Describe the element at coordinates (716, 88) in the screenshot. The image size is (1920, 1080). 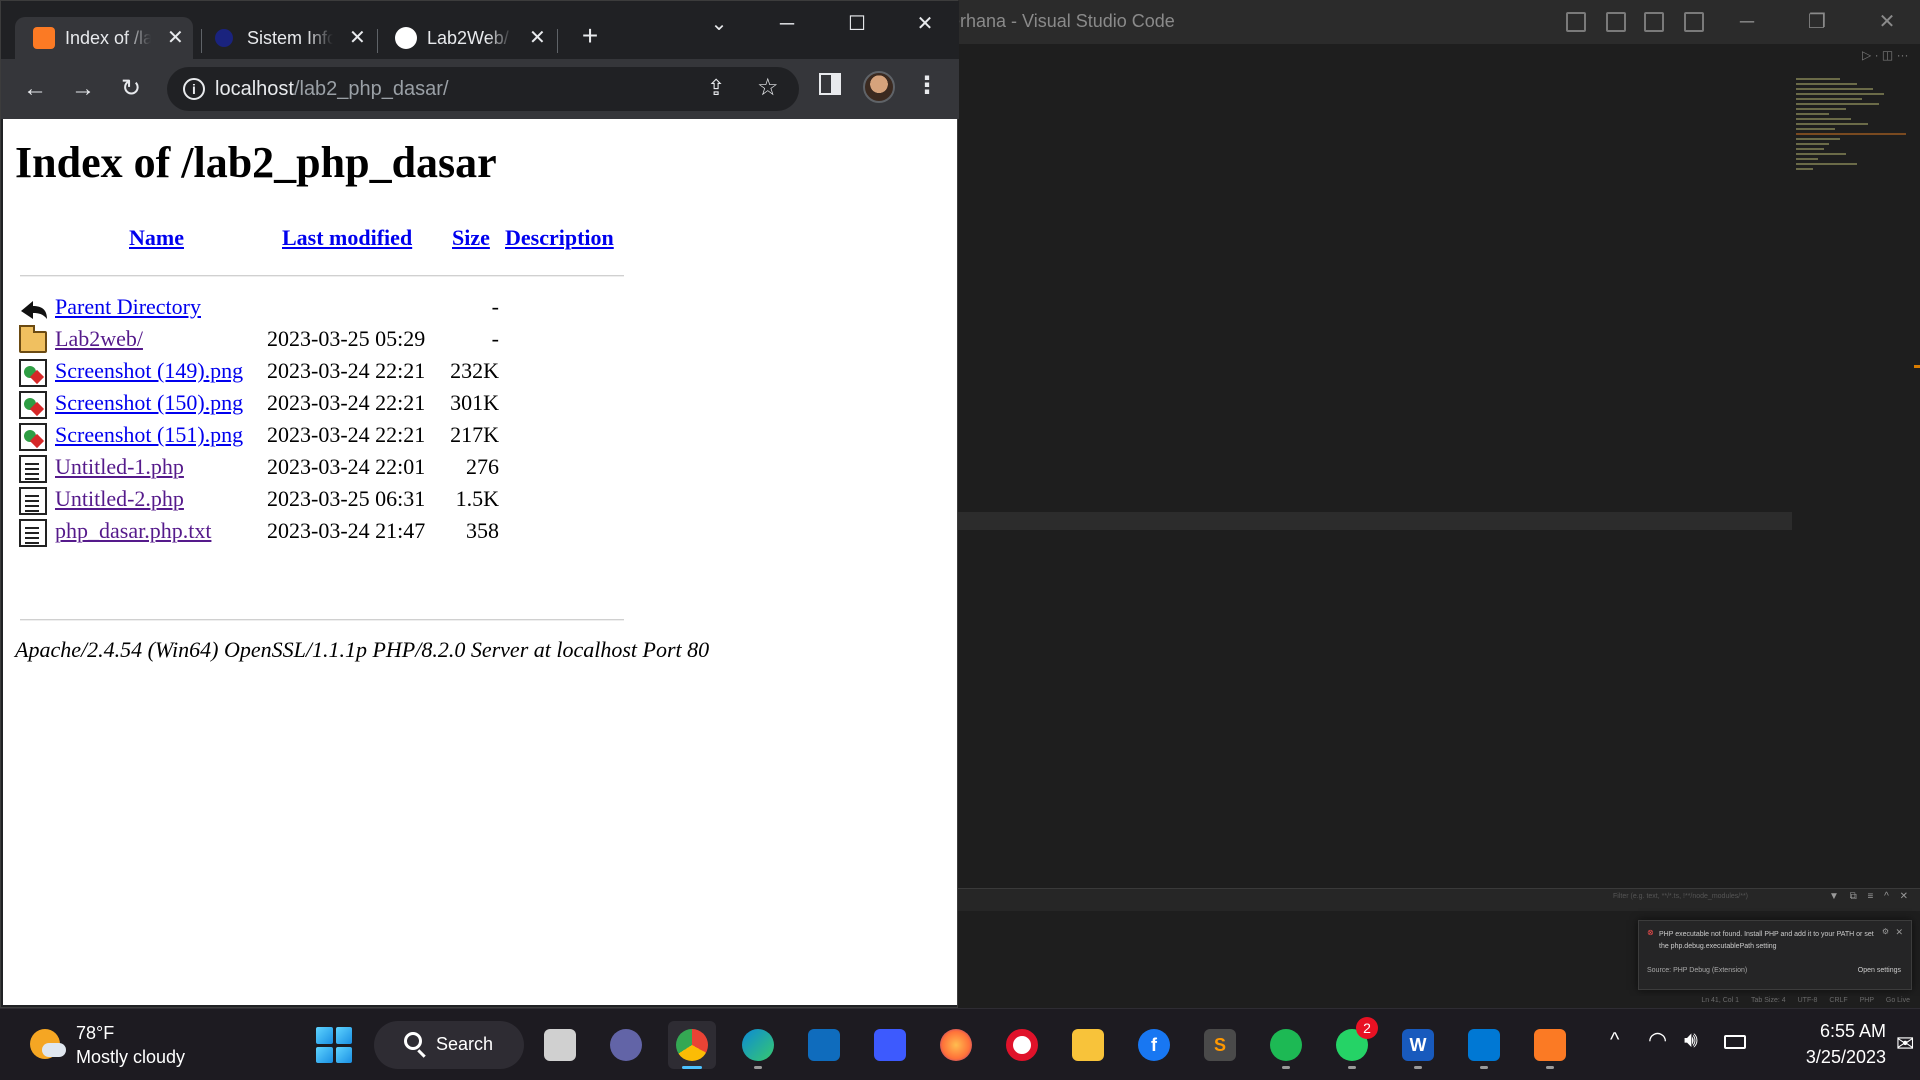
I see `share-icon: ⇪` at that location.